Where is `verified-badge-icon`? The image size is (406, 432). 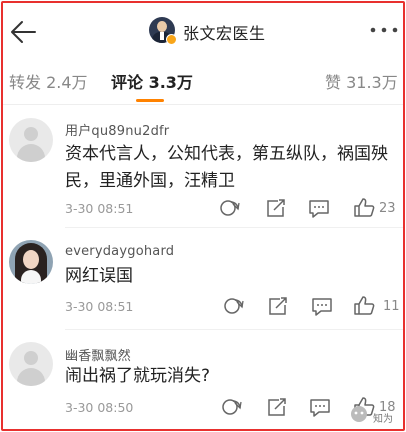 verified-badge-icon is located at coordinates (171, 39).